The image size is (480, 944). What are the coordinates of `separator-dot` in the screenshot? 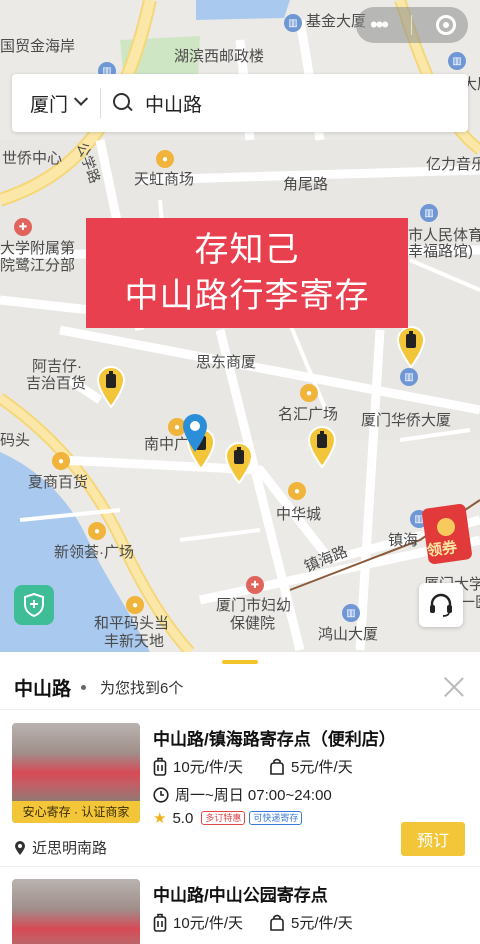 It's located at (84, 687).